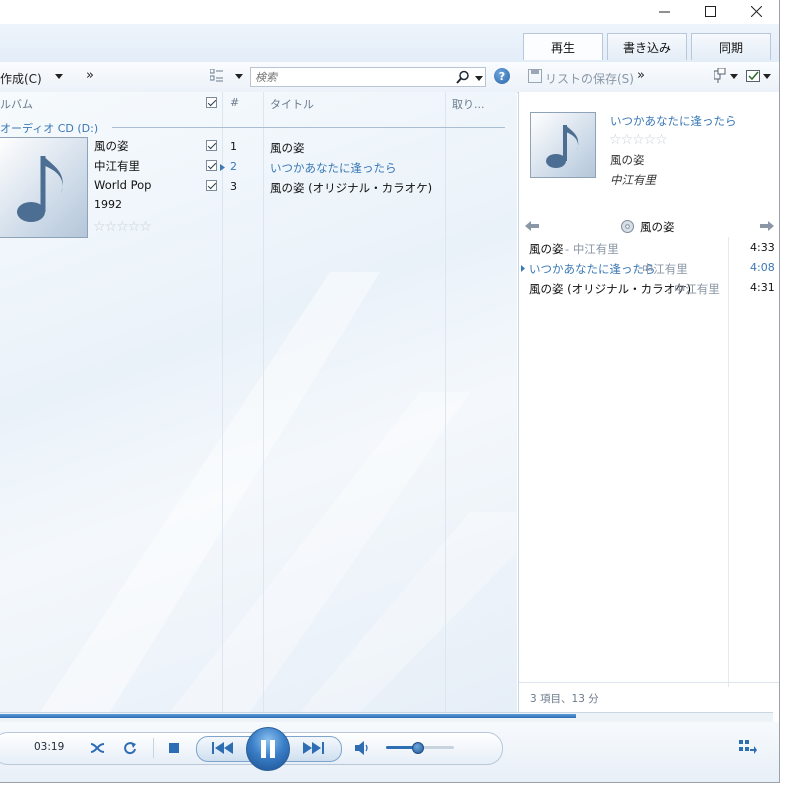 The height and width of the screenshot is (808, 788). I want to click on arrow-left-icon, so click(532, 226).